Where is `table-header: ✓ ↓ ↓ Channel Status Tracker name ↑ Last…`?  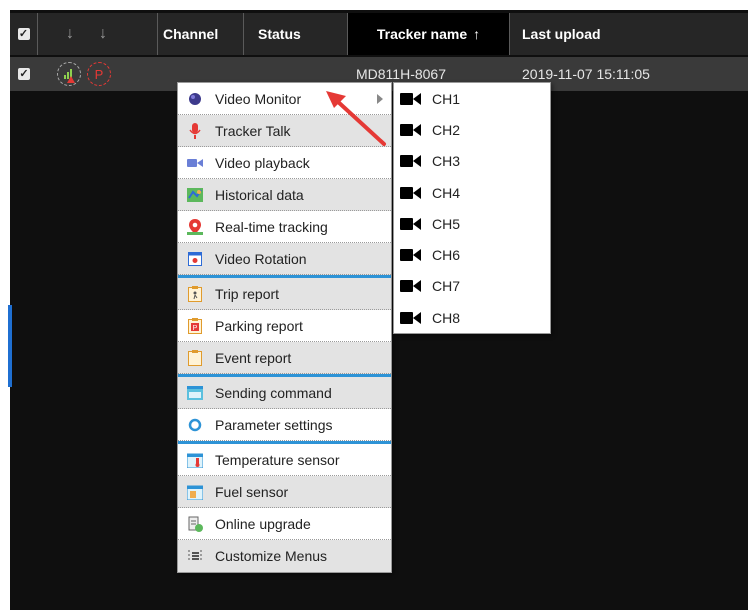
table-header: ✓ ↓ ↓ Channel Status Tracker name ↑ Last… is located at coordinates (379, 34).